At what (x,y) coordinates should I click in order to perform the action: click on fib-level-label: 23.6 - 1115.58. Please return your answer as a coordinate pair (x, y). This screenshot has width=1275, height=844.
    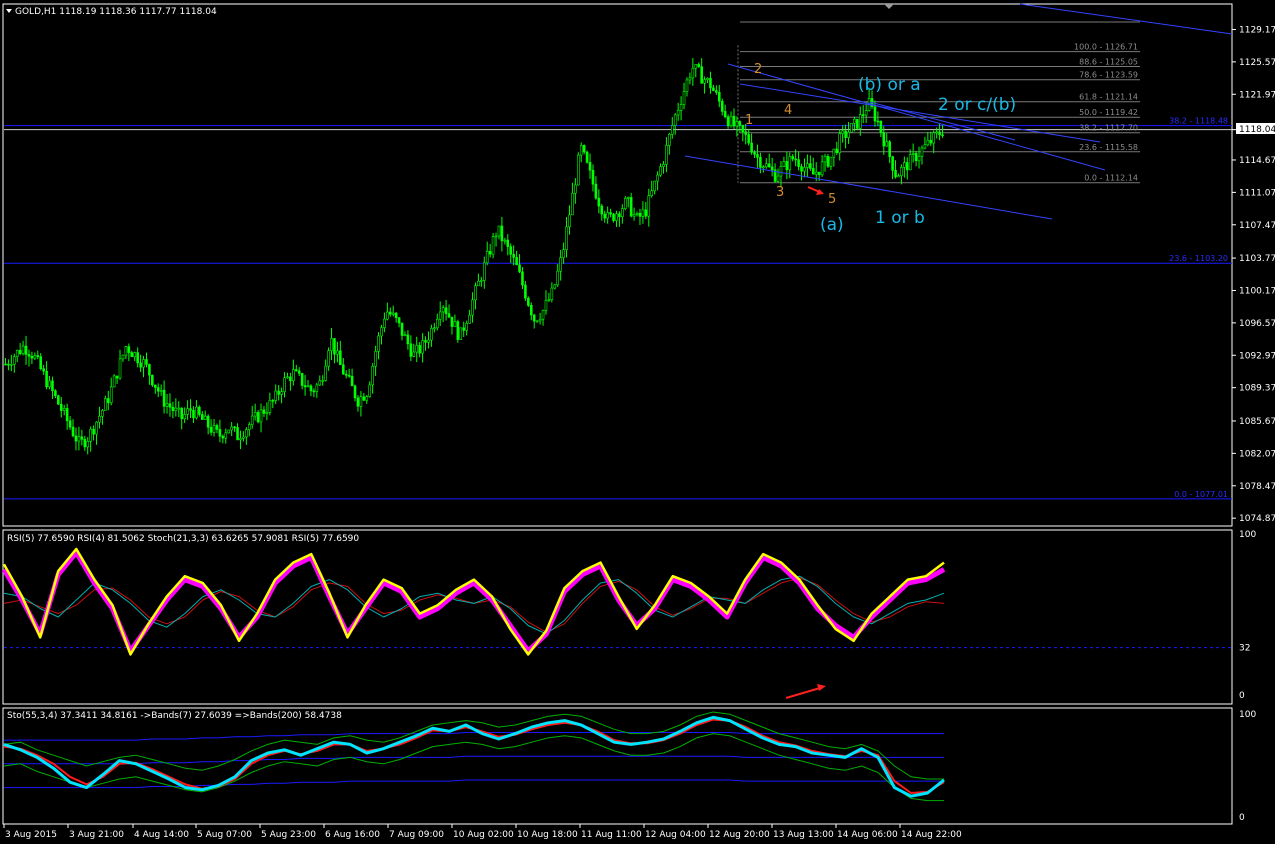
    Looking at the image, I should click on (1108, 147).